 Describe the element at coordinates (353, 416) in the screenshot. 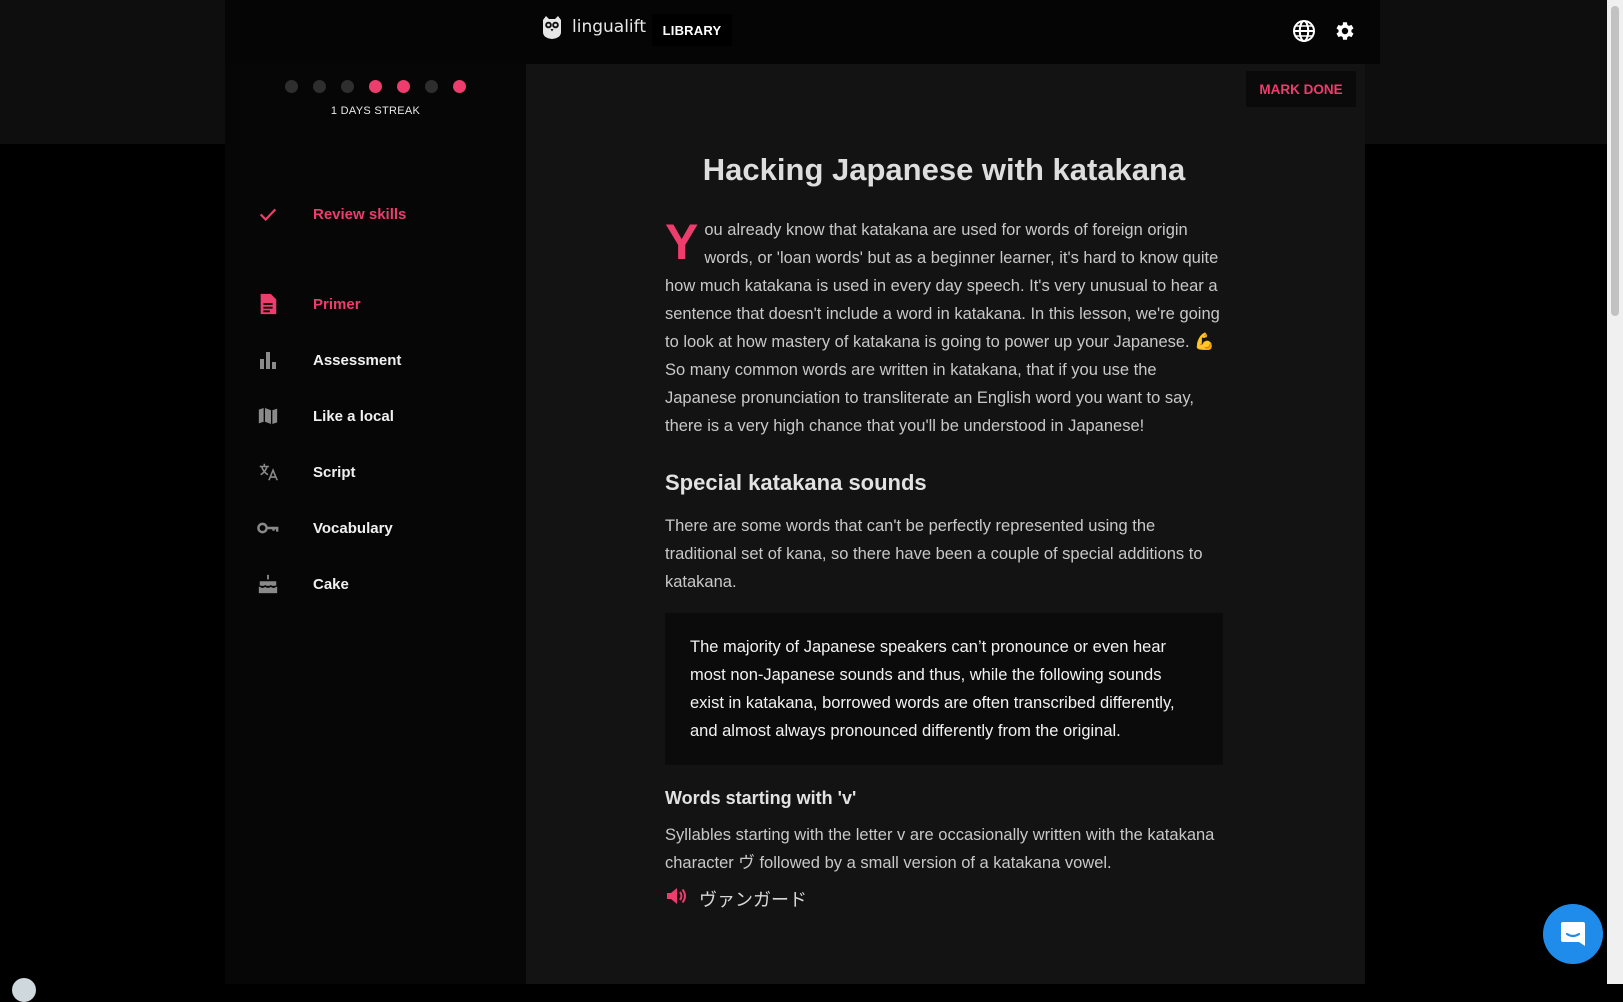

I see `sidebar-item-label: Like a local` at that location.